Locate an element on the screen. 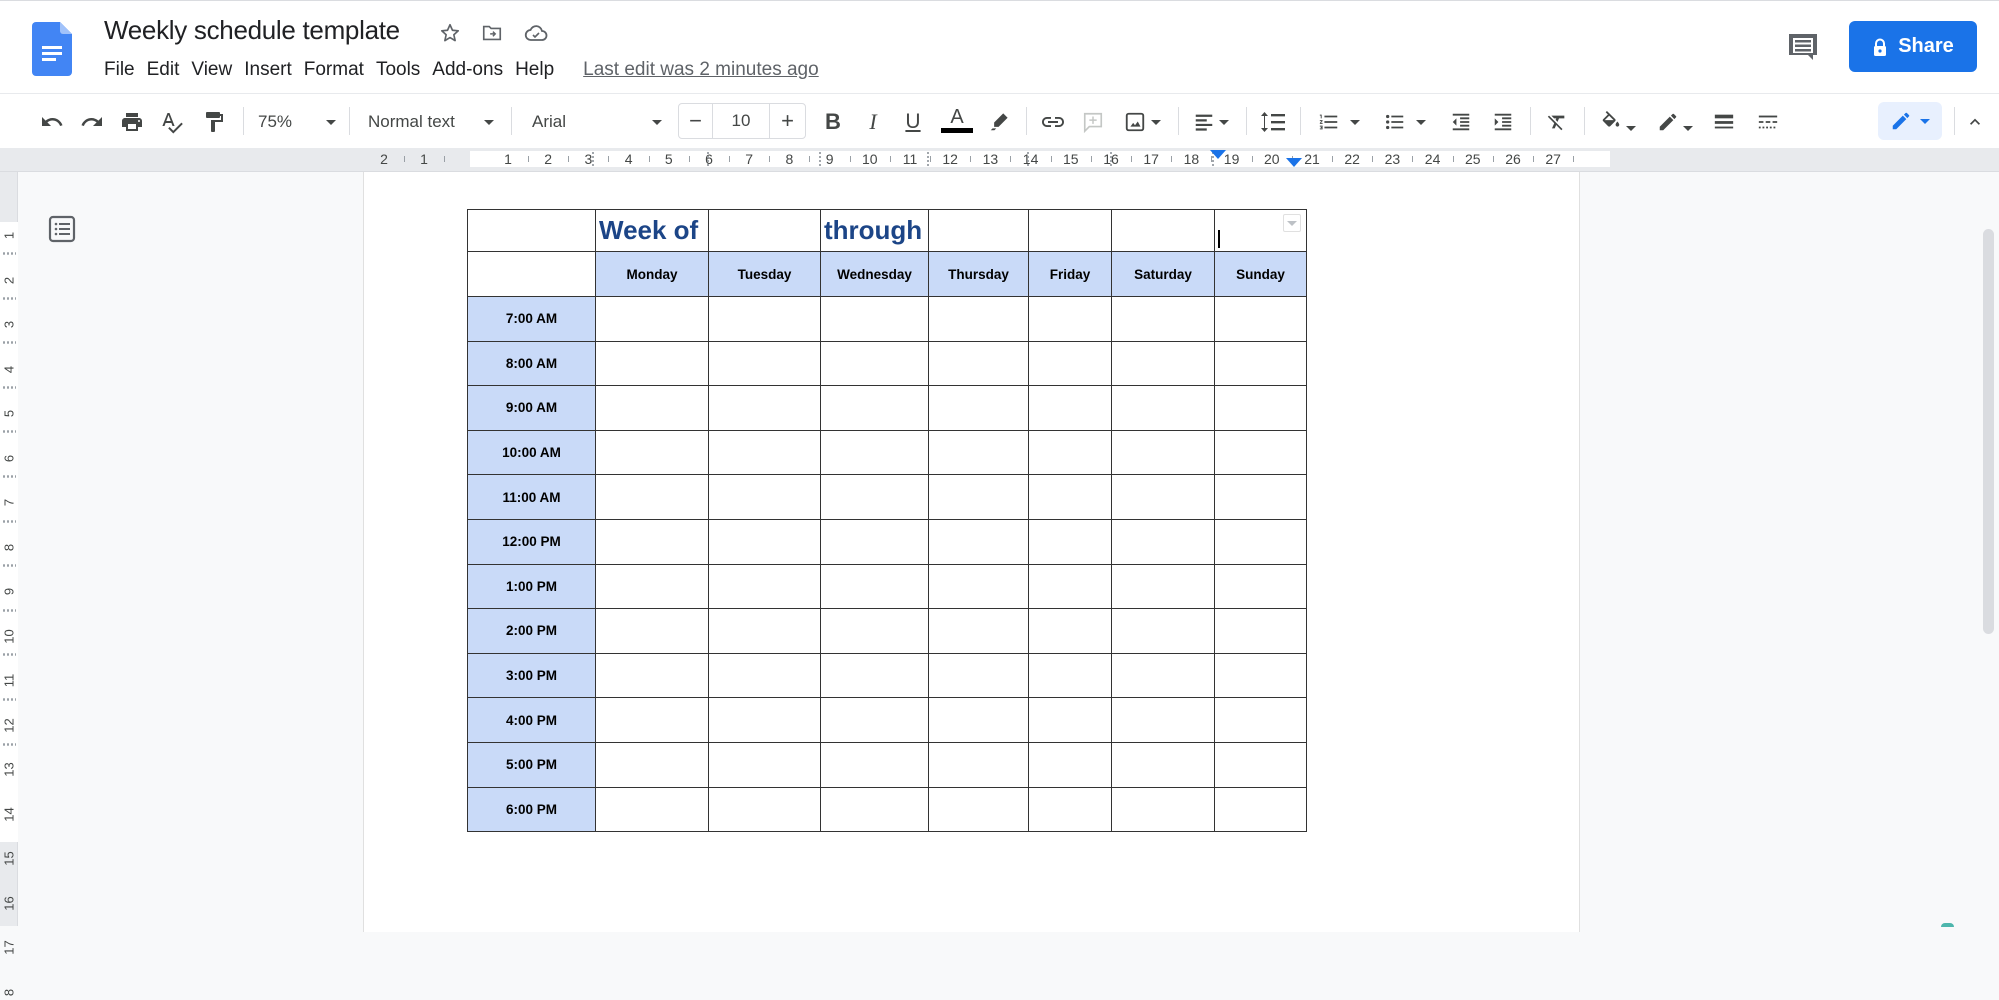  time-label: 5:00 PM is located at coordinates (531, 764).